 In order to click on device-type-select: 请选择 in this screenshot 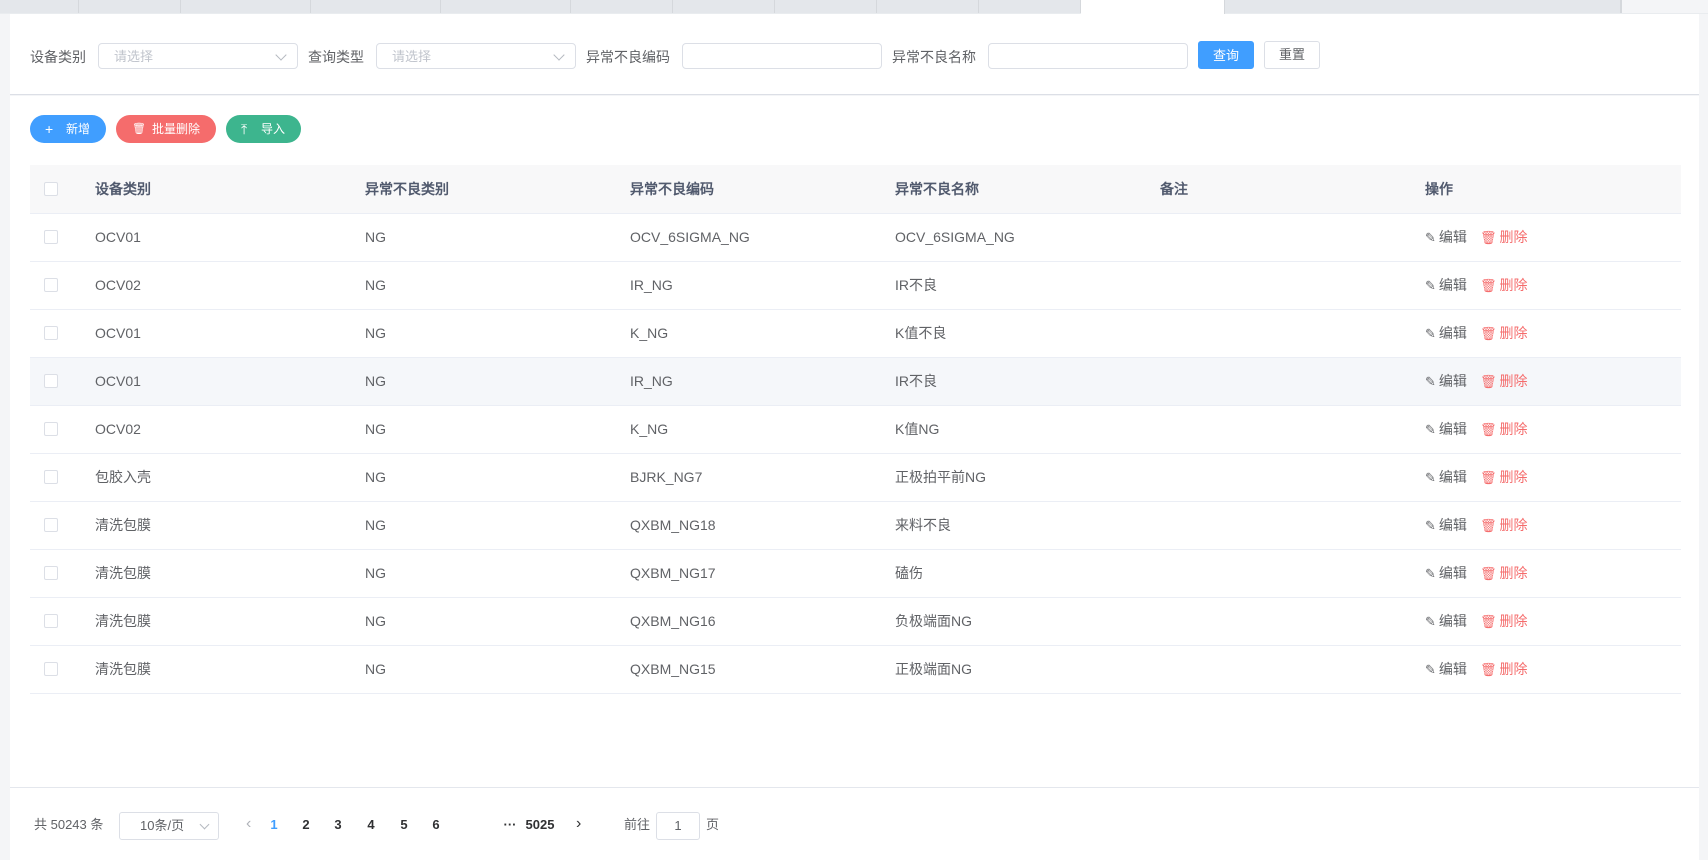, I will do `click(198, 56)`.